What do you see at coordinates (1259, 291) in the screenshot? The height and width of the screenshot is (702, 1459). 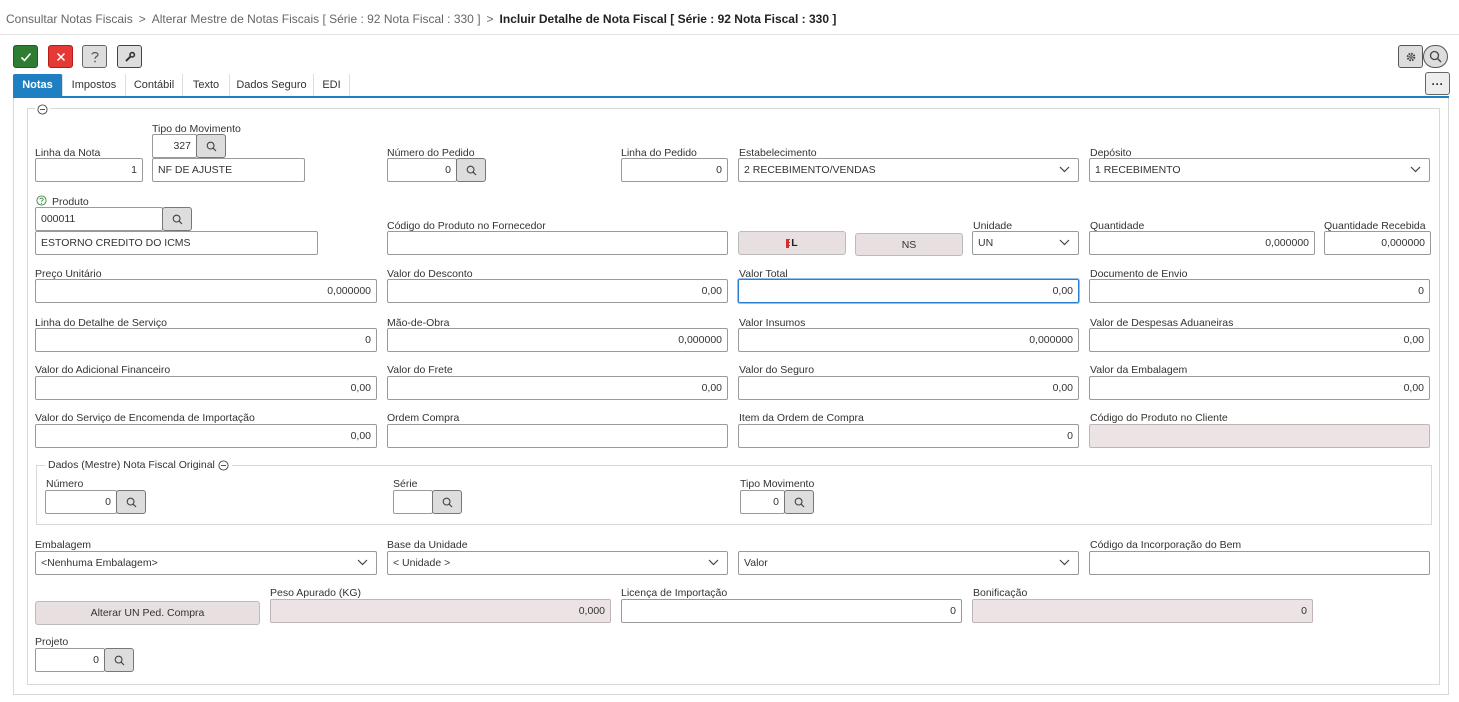 I see `documento-envio-input: 0` at bounding box center [1259, 291].